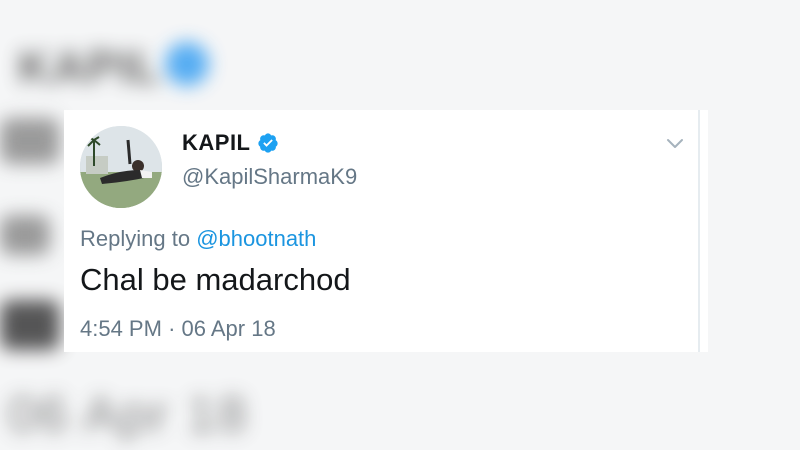 The image size is (800, 450). What do you see at coordinates (256, 238) in the screenshot?
I see `reply-mention-link: @bhootnath` at bounding box center [256, 238].